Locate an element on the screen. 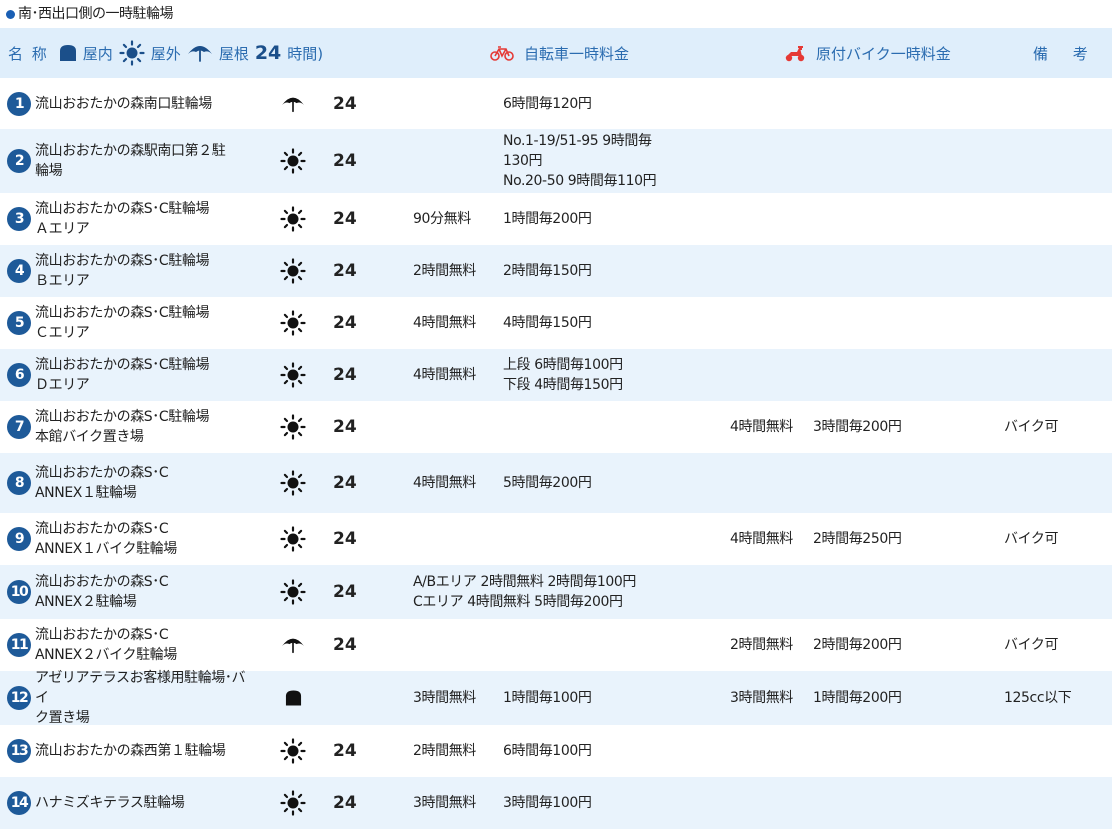 The image size is (1114, 829). row-number-cell: 13 is located at coordinates (19, 751).